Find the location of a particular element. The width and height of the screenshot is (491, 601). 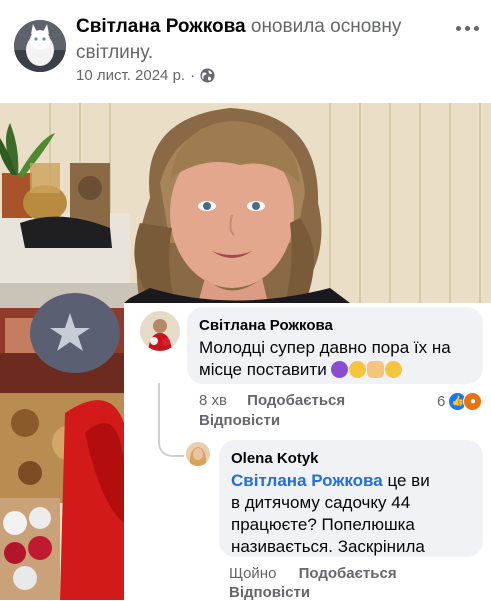

reply-reply-wrap: Відповісти is located at coordinates (269, 592).